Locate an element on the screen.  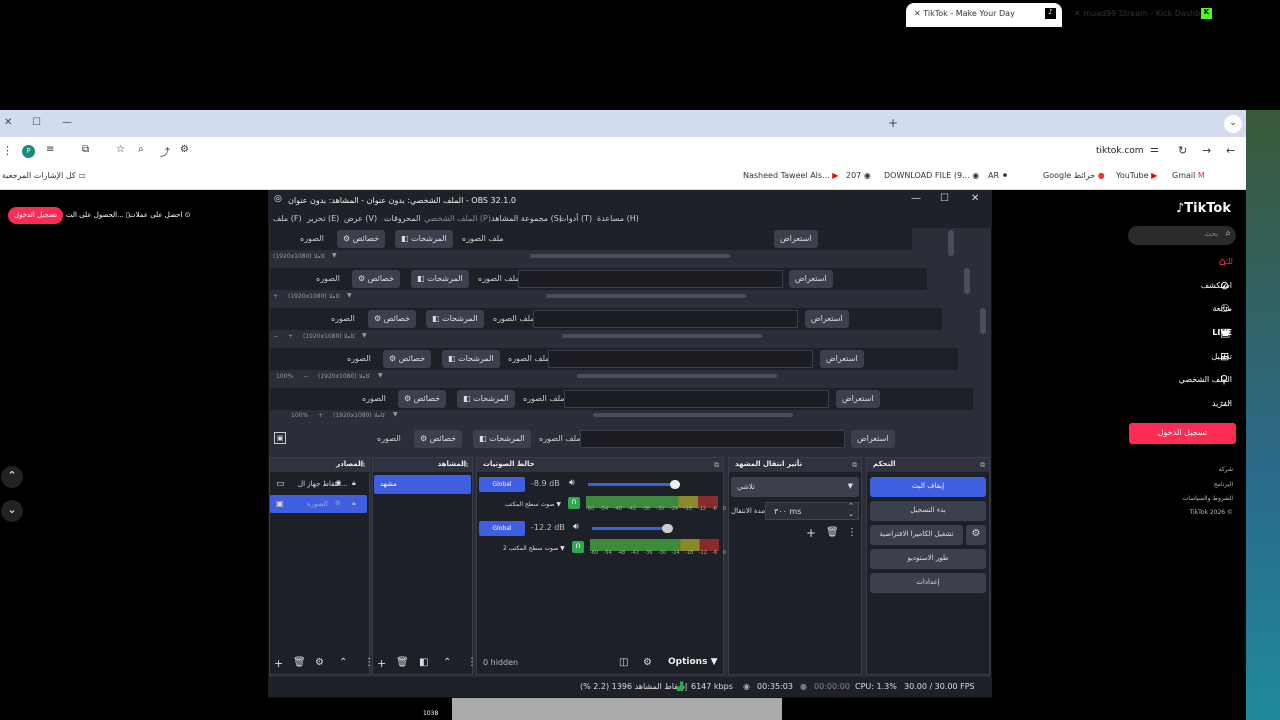
footer-company: شركة is located at coordinates (1226, 469).